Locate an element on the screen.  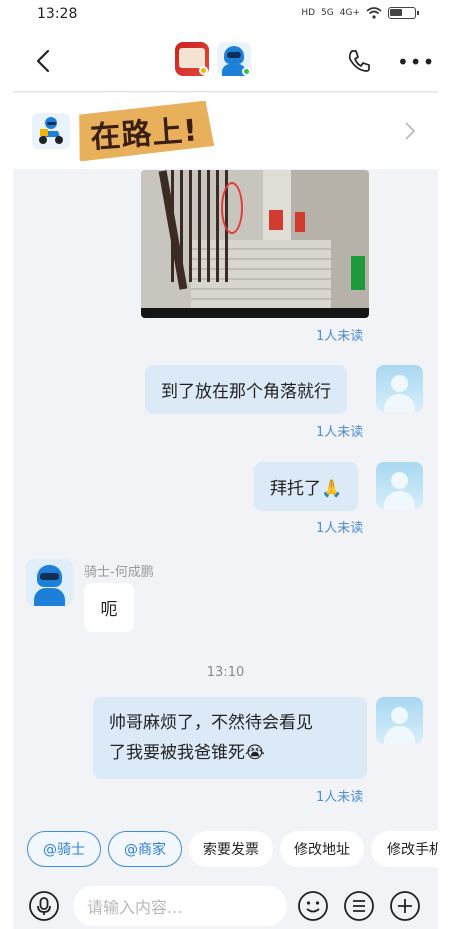
wifi-icon is located at coordinates (374, 13).